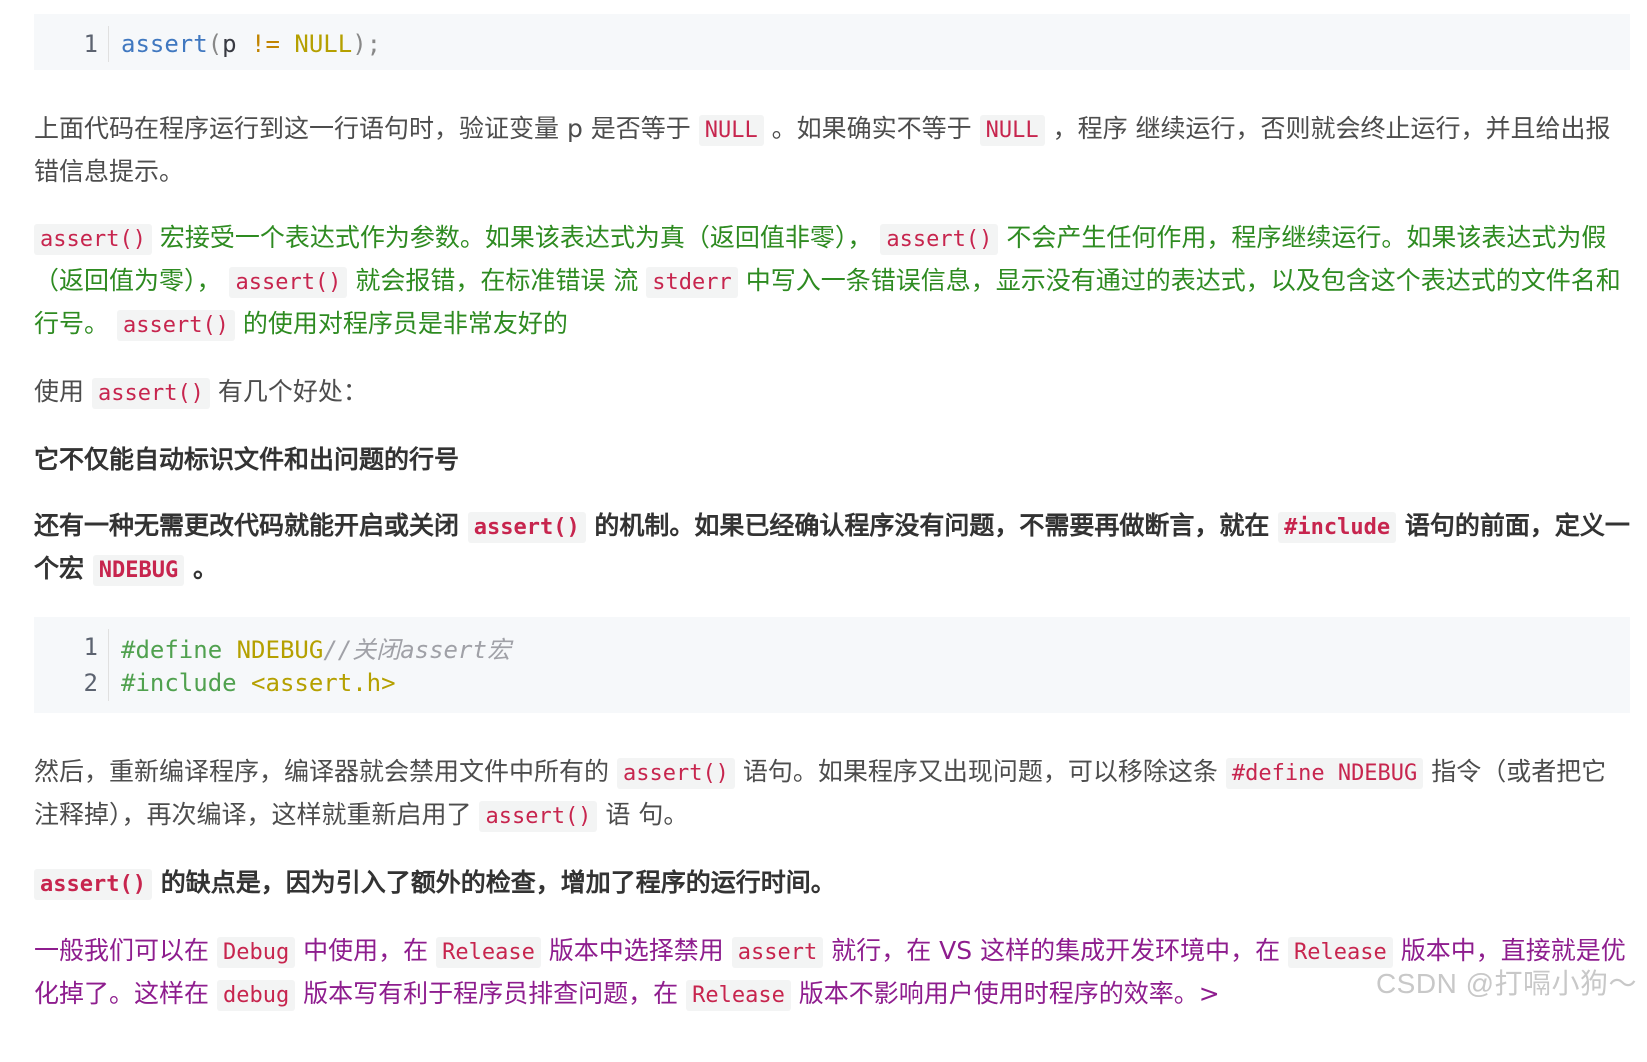 The image size is (1647, 1062). I want to click on code-text: #include <assert.h>, so click(252, 683).